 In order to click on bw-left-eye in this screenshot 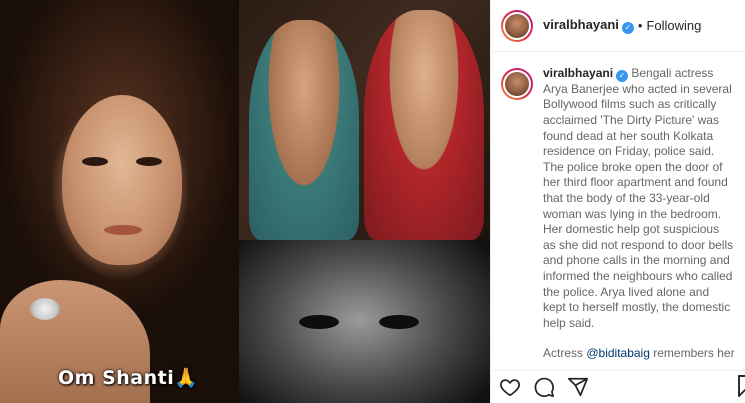, I will do `click(319, 322)`.